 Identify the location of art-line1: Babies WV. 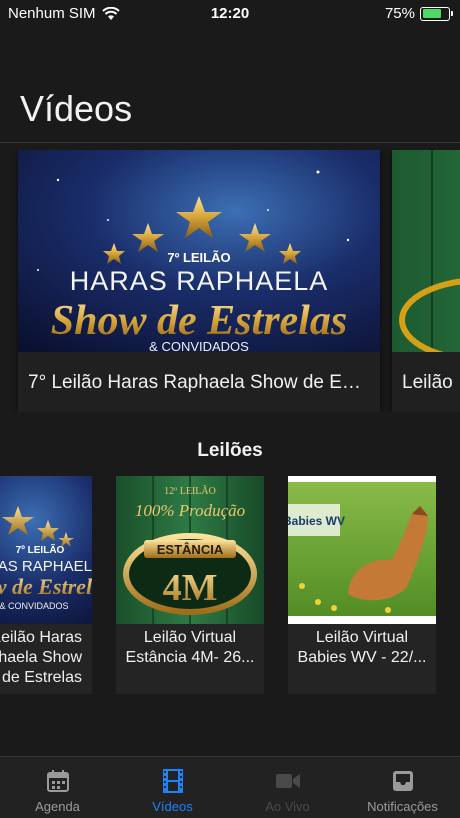
(316, 521).